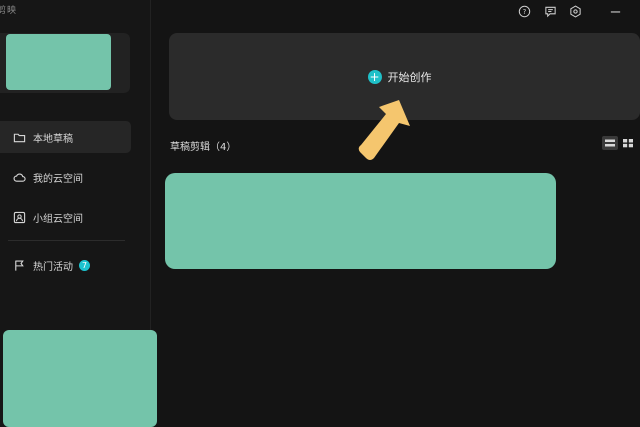  Describe the element at coordinates (203, 147) in the screenshot. I see `drafts-section-title: 草稿剪辑（4）` at that location.